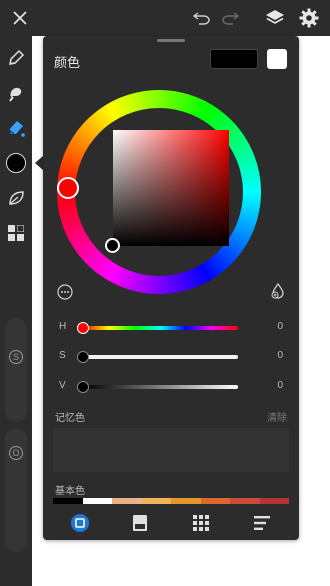  Describe the element at coordinates (62, 385) in the screenshot. I see `value-label: V` at that location.